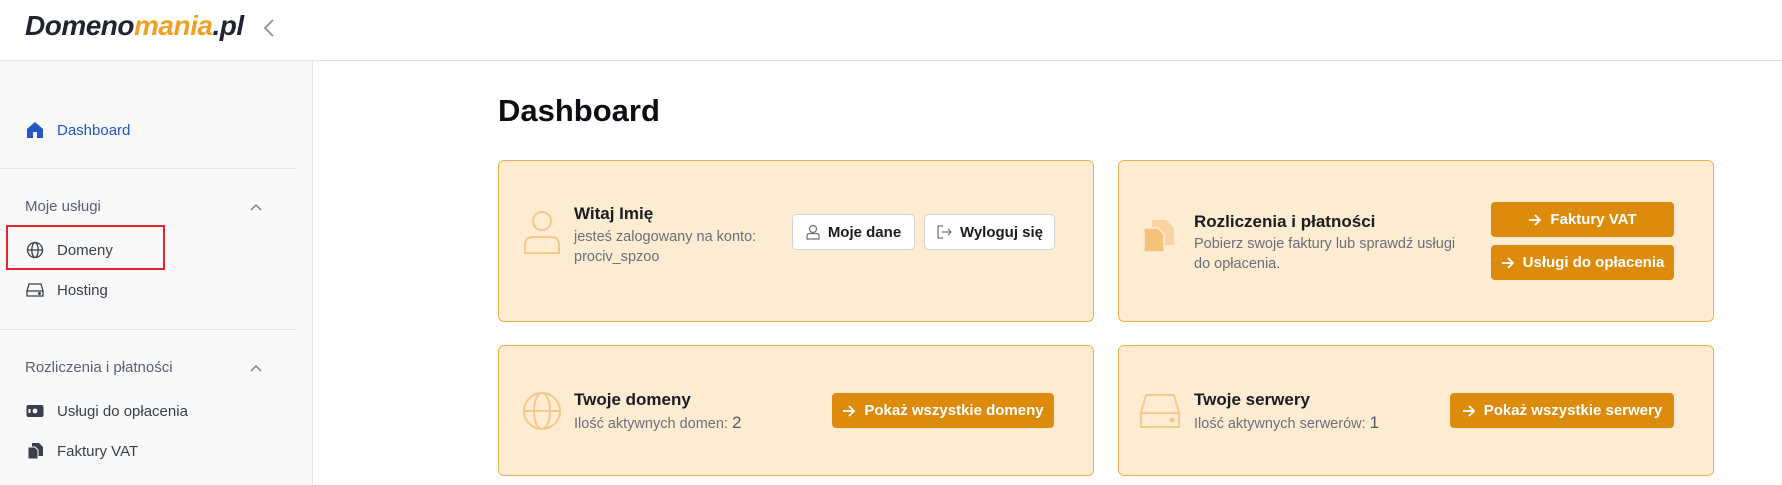 This screenshot has height=485, width=1782. Describe the element at coordinates (1237, 264) in the screenshot. I see `billing-desc-line2: do opłacenia.` at that location.